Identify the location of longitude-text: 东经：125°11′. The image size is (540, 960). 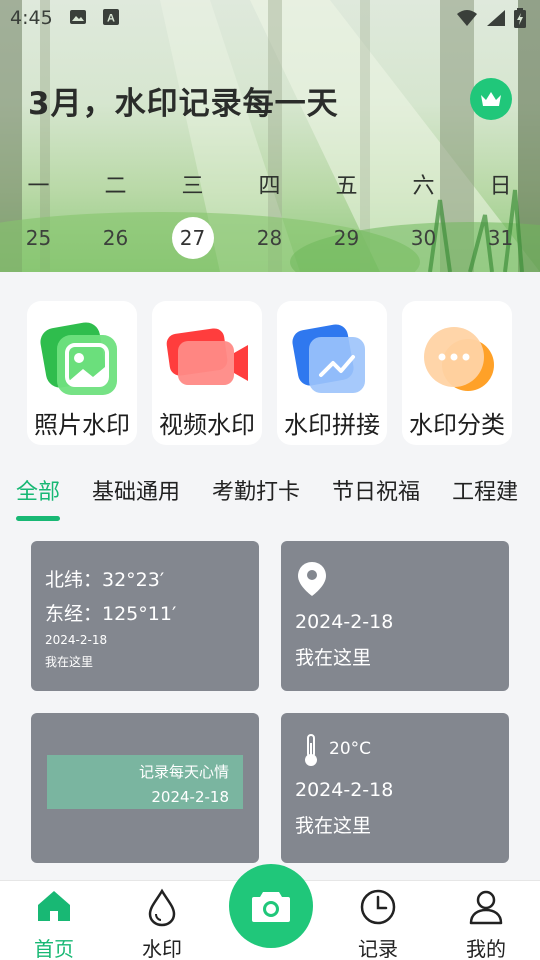
(111, 614).